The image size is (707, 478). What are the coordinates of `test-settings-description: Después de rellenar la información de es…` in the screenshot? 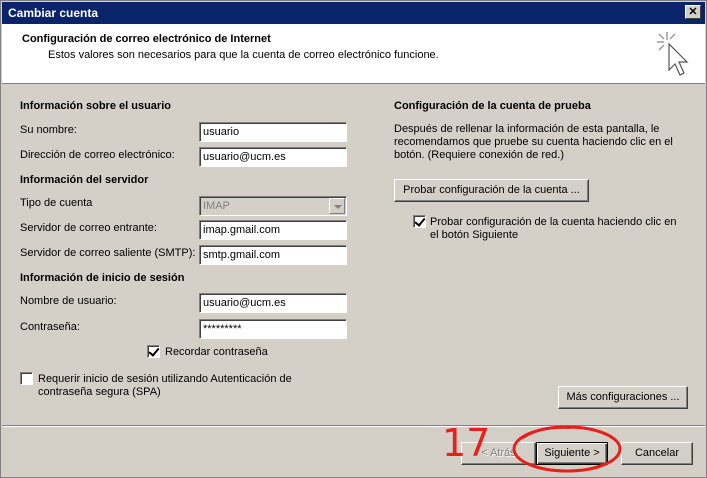 It's located at (533, 142).